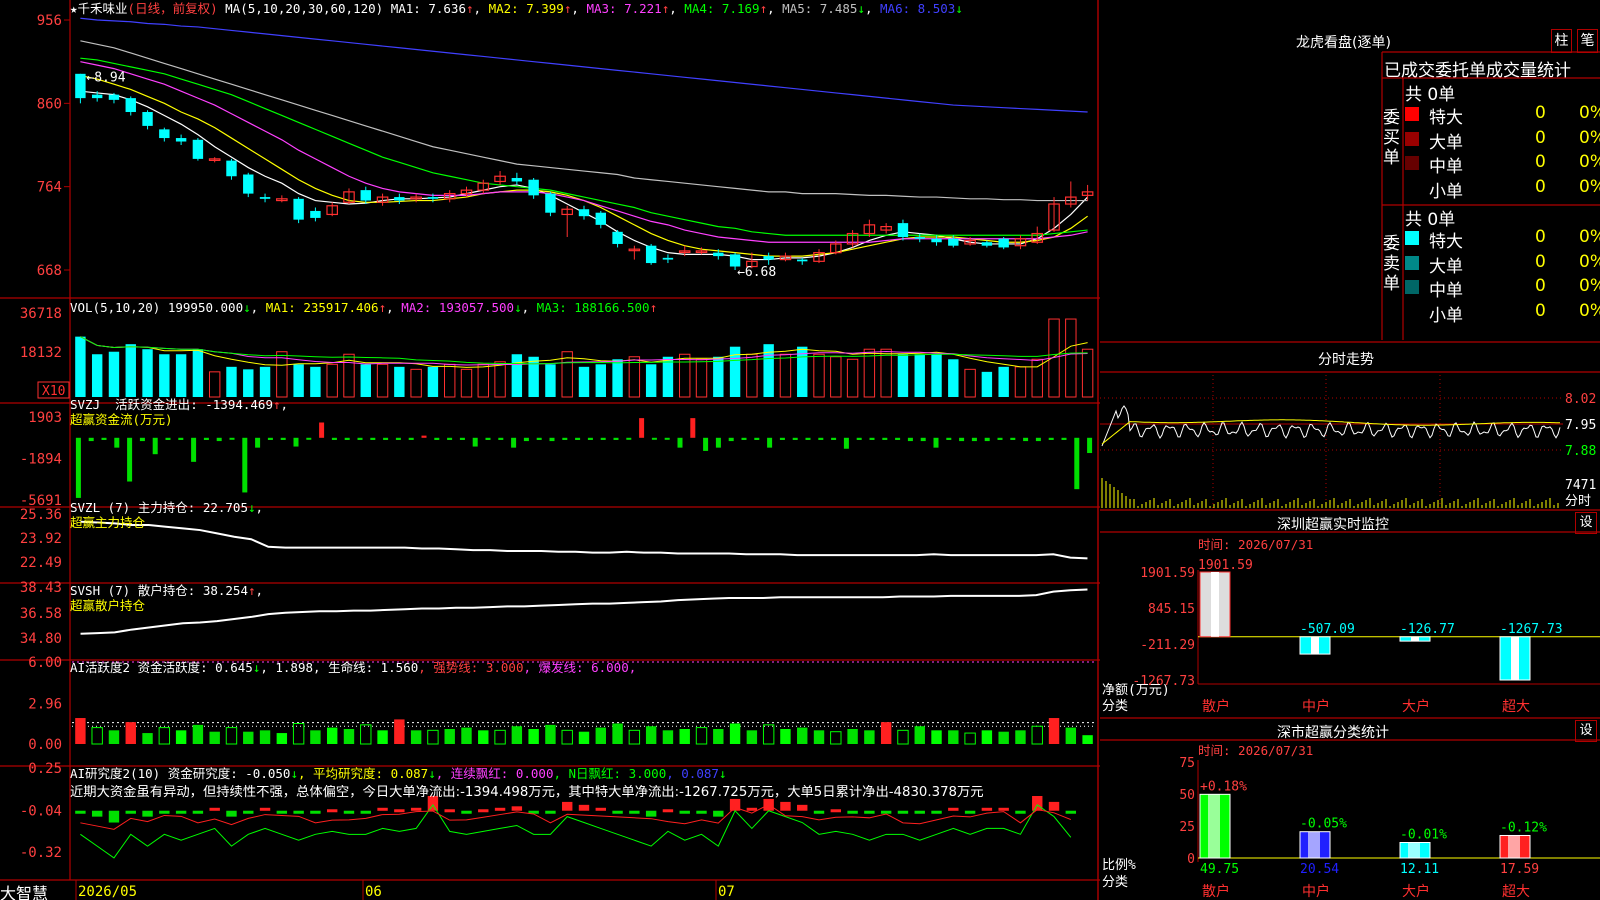 This screenshot has width=1600, height=900. I want to click on buy-total-text: 共 0单, so click(1430, 95).